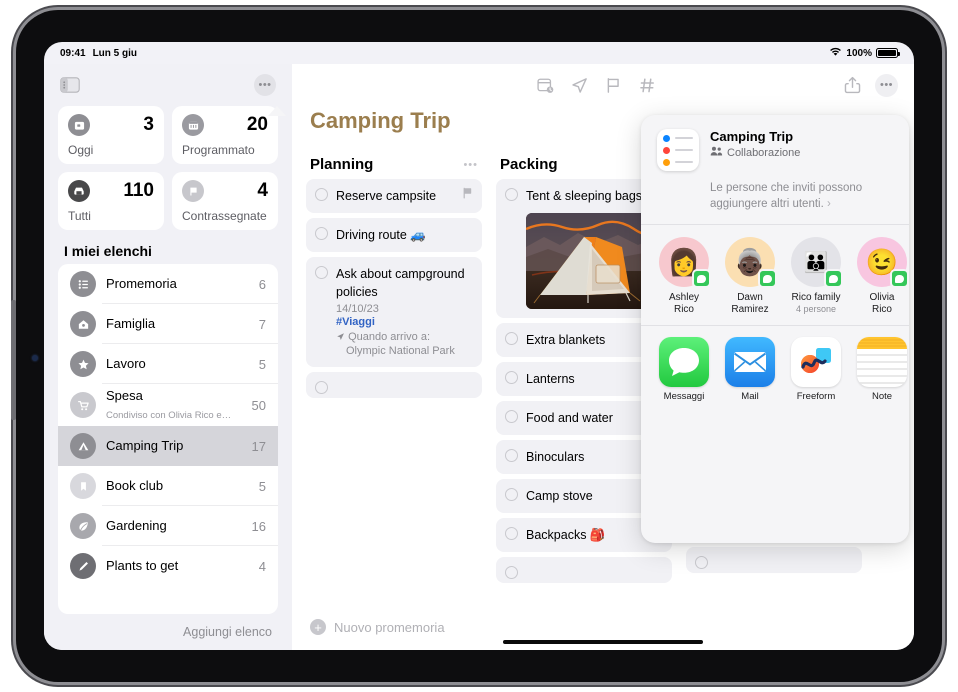 The height and width of the screenshot is (692, 958). Describe the element at coordinates (829, 204) in the screenshot. I see `chevron-right-icon: ›` at that location.